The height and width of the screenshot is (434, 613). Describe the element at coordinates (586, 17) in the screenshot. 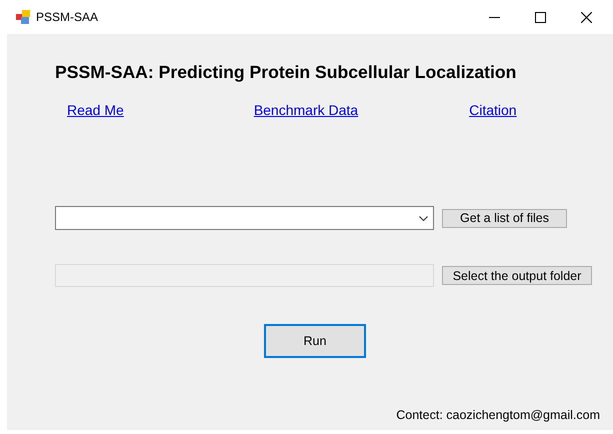

I see `close-icon` at that location.